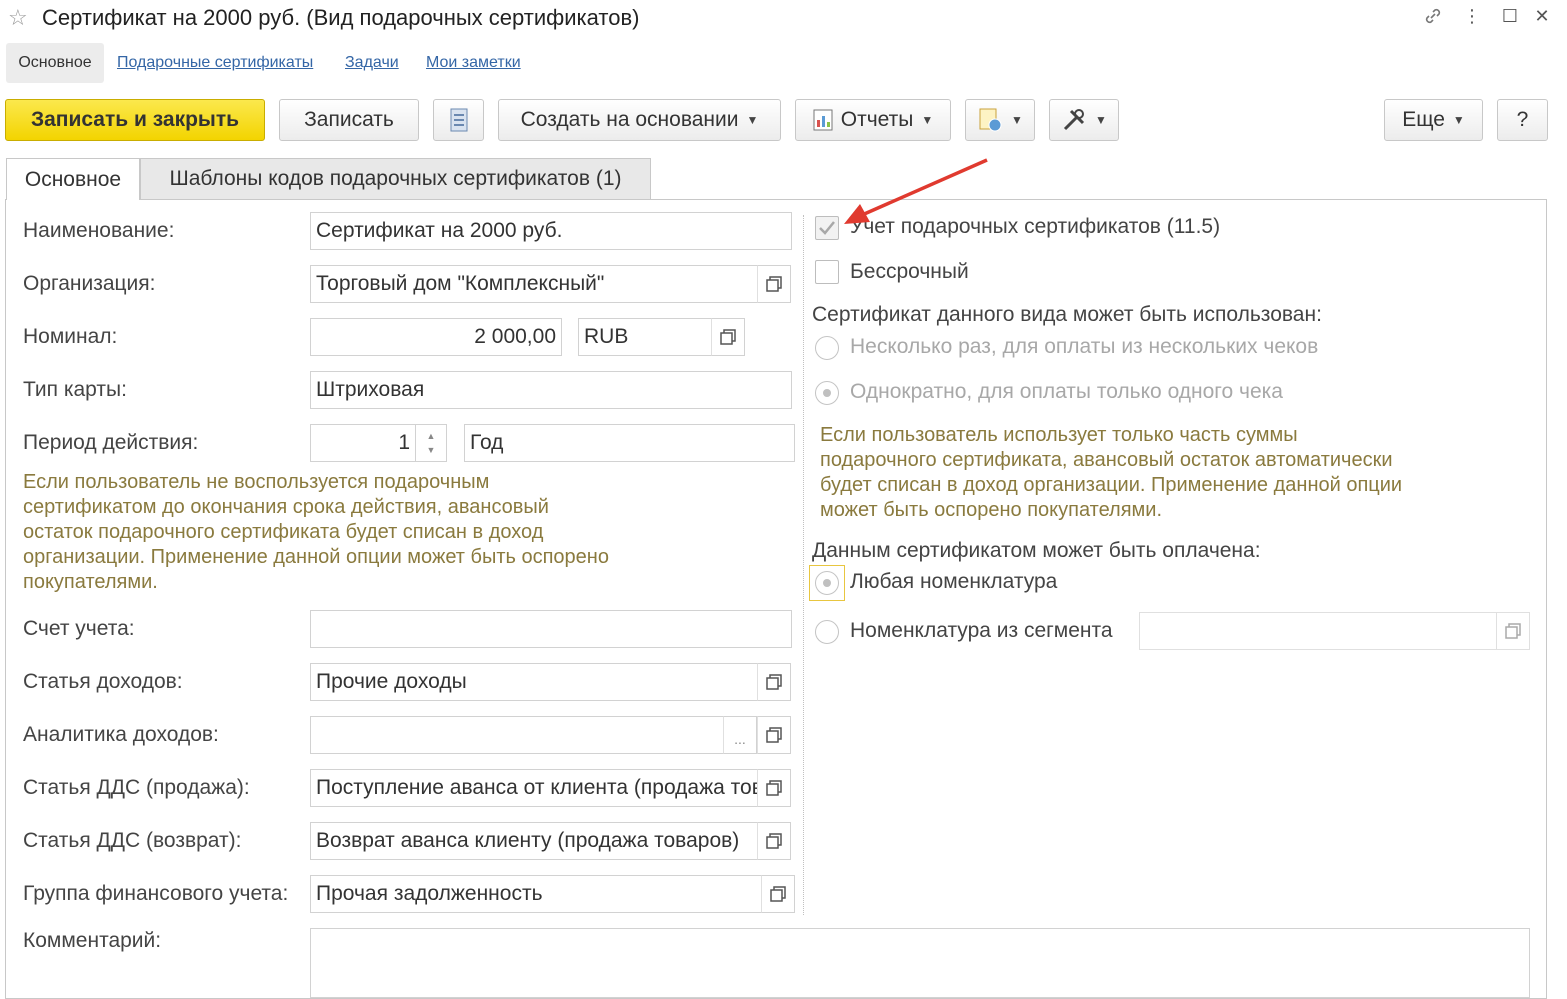  Describe the element at coordinates (629, 119) in the screenshot. I see `create-based-on-label: Создать на основании` at that location.